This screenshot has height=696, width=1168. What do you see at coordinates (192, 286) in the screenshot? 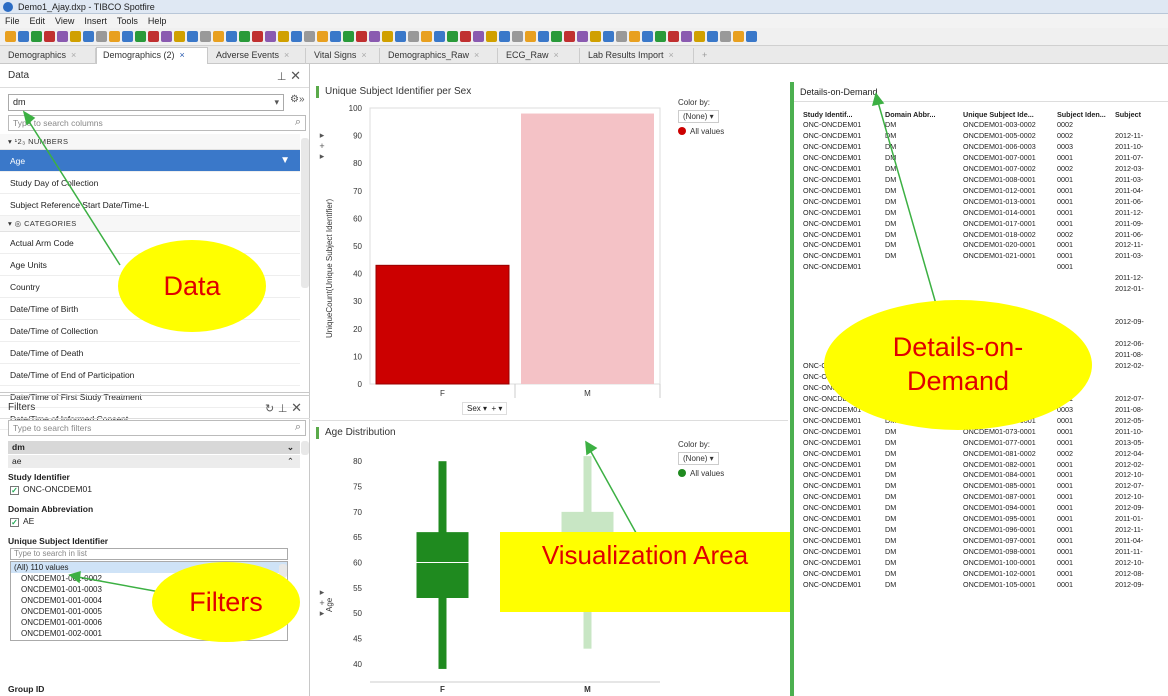
I see `data-callout: Data` at bounding box center [192, 286].